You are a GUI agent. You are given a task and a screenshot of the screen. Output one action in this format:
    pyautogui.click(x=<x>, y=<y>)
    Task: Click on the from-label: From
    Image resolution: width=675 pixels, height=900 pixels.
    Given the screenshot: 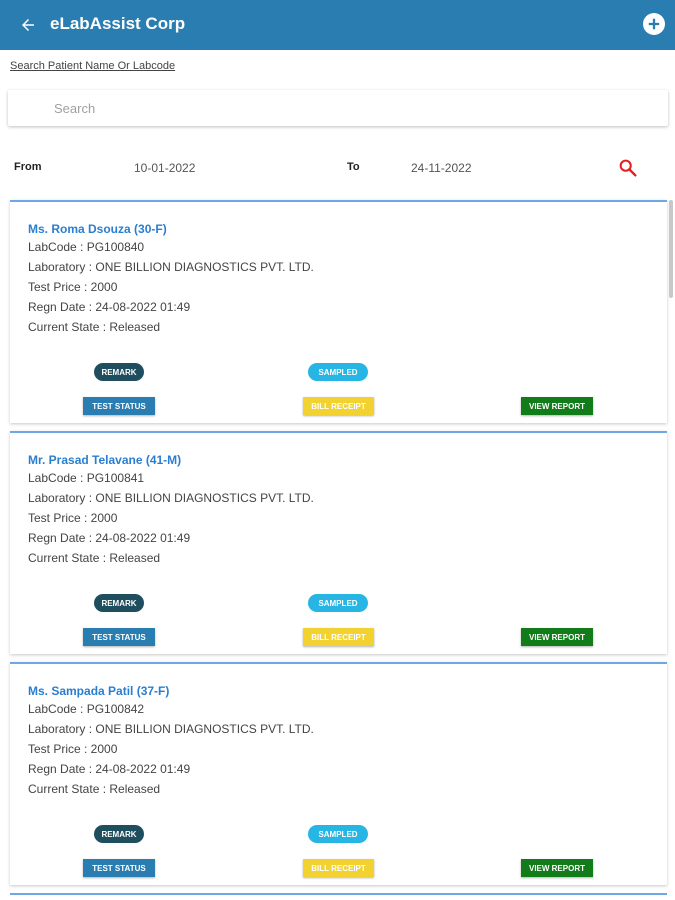 What is the action you would take?
    pyautogui.click(x=28, y=167)
    